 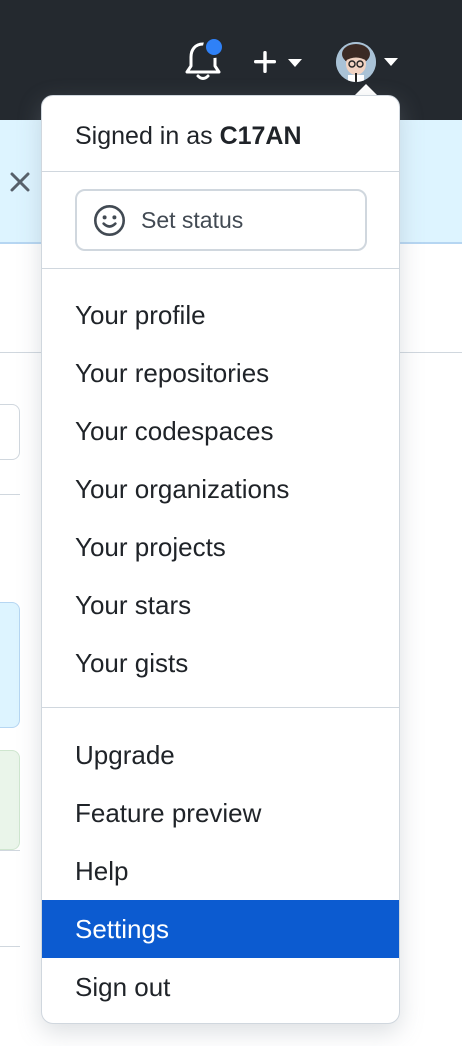 I want to click on username: C17AN, so click(x=260, y=136).